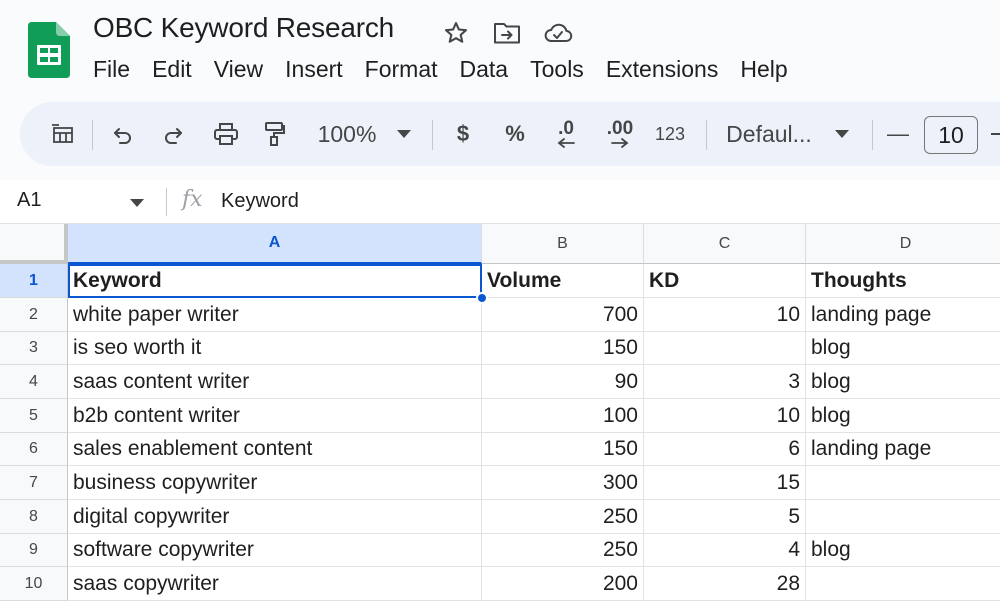 The height and width of the screenshot is (602, 1000). I want to click on row-header-9: 9, so click(34, 550).